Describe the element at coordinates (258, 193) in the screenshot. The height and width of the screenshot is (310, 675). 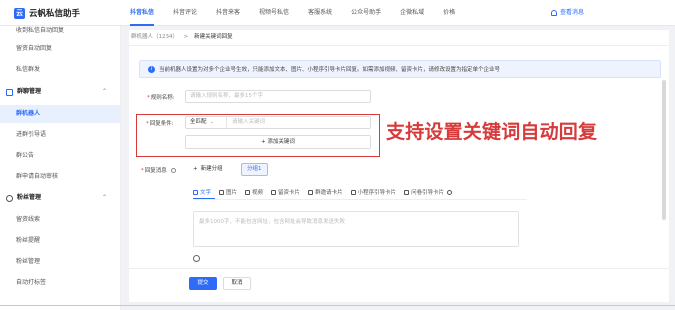
I see `tab-video-label: 视频` at that location.